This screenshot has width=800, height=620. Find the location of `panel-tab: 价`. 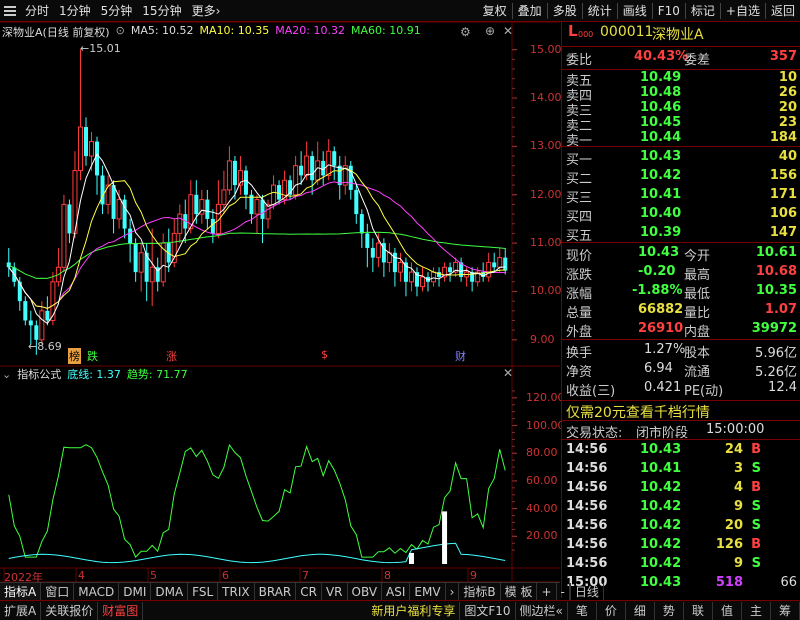

panel-tab: 价 is located at coordinates (611, 610).